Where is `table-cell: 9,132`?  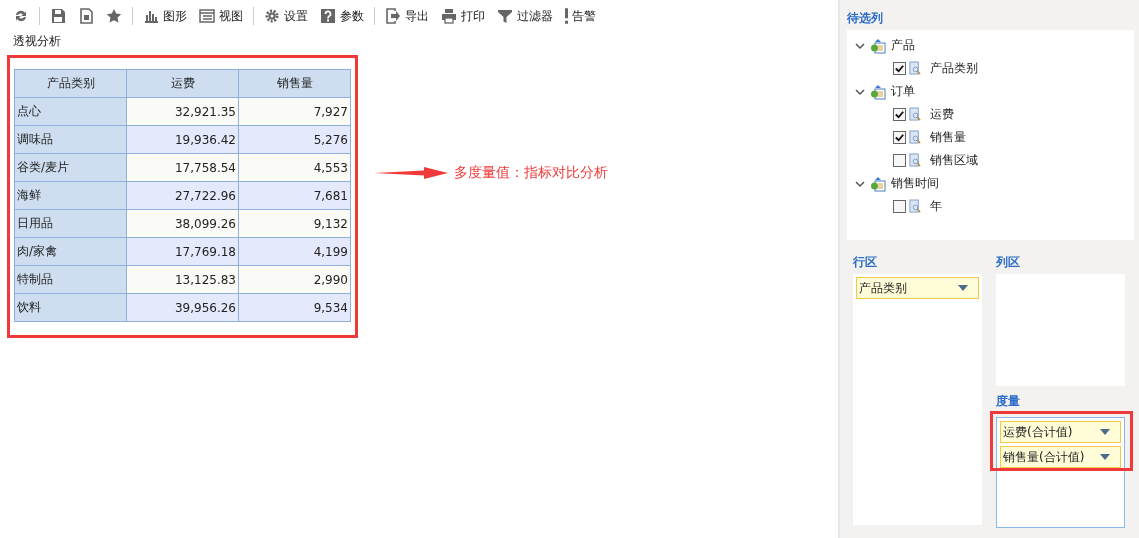 table-cell: 9,132 is located at coordinates (294, 223).